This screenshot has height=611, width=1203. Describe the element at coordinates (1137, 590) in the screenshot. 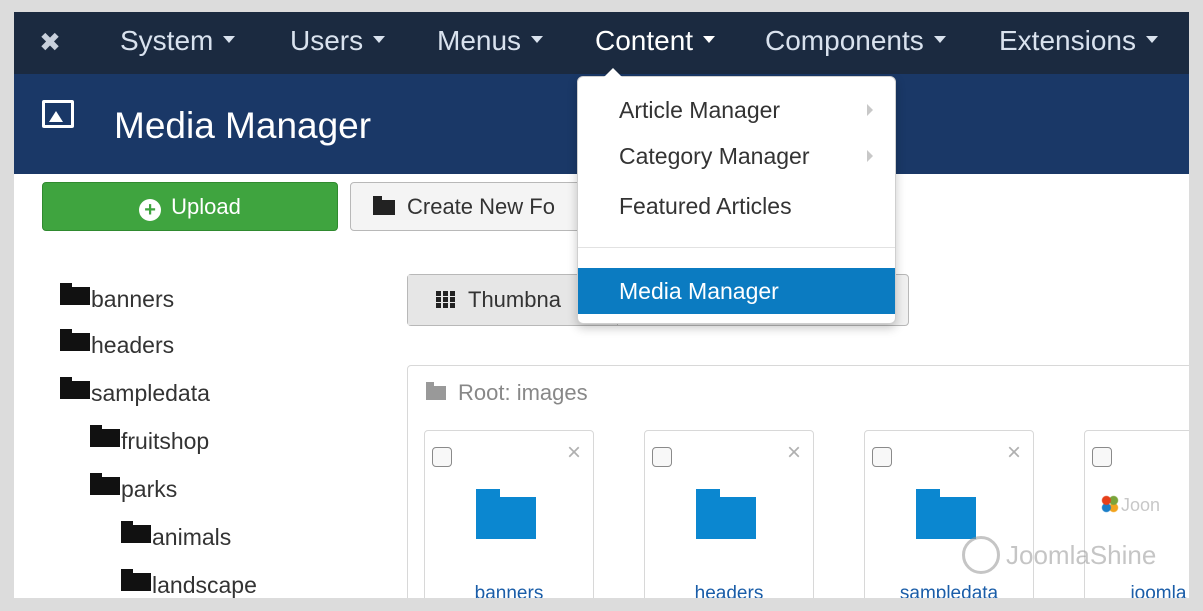

I see `media-item-label: joomla_b` at that location.